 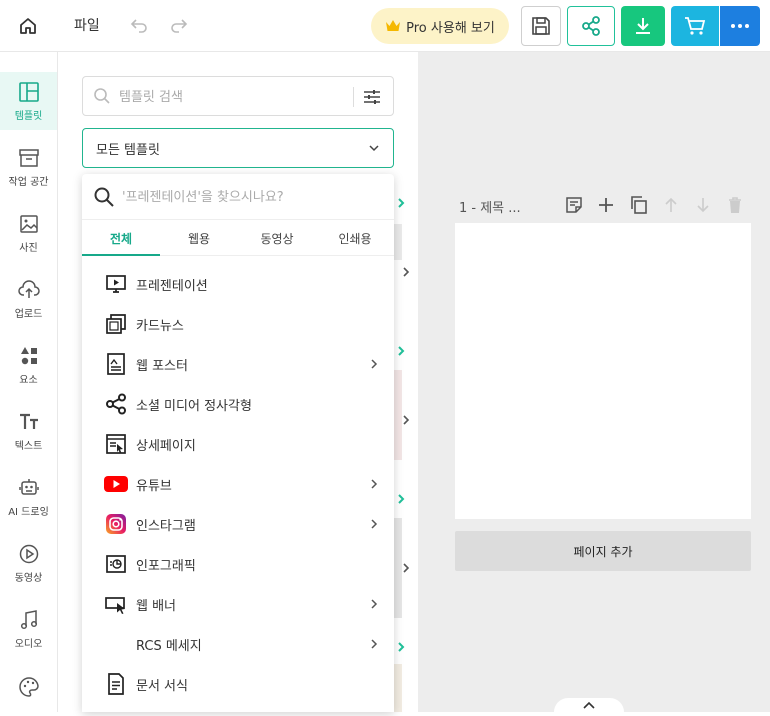 I want to click on trash-icon, so click(x=735, y=205).